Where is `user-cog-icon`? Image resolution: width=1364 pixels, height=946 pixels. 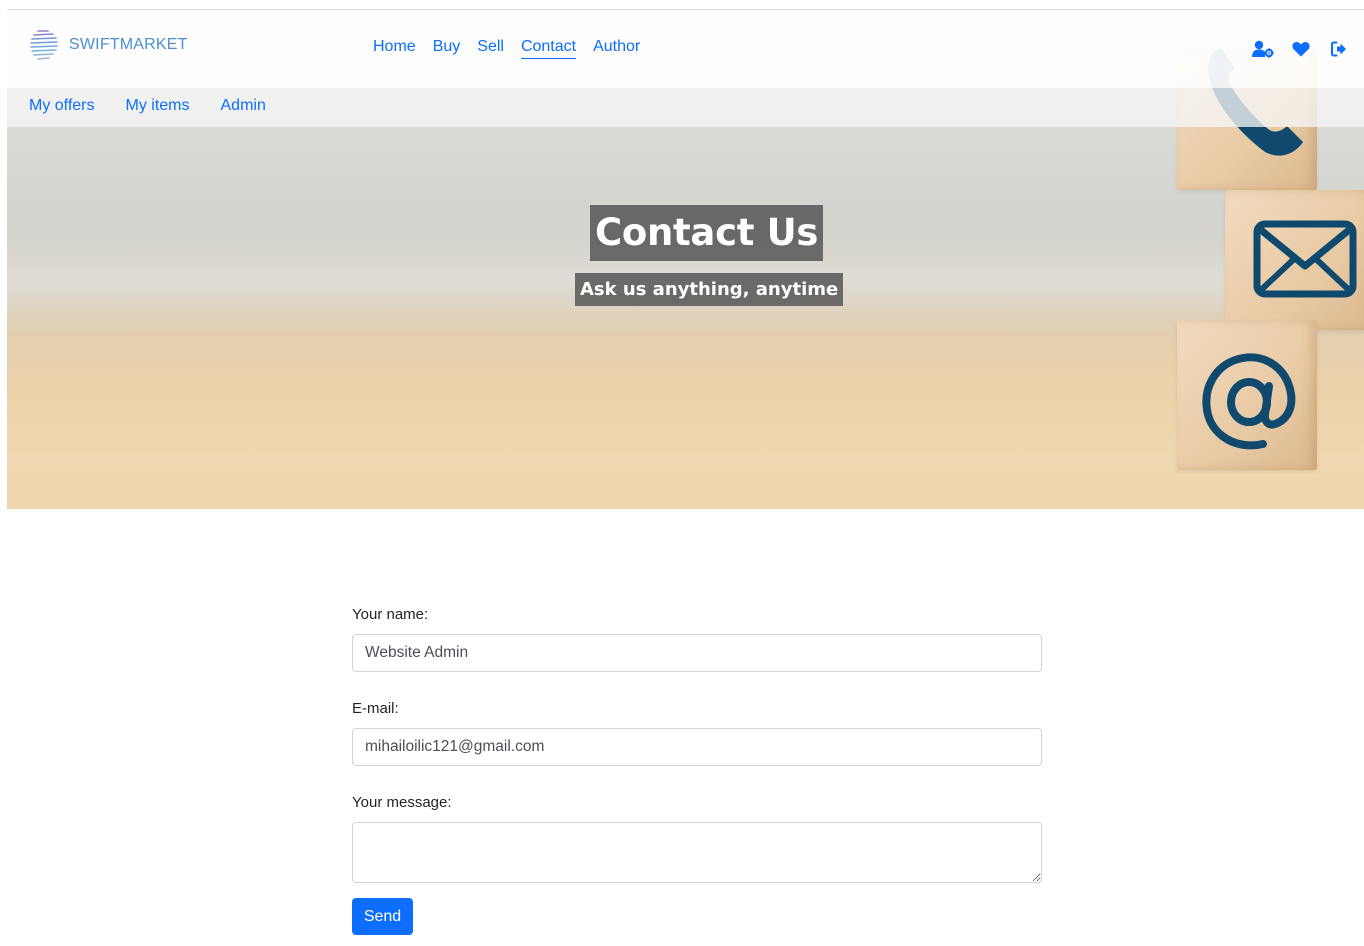
user-cog-icon is located at coordinates (1263, 49).